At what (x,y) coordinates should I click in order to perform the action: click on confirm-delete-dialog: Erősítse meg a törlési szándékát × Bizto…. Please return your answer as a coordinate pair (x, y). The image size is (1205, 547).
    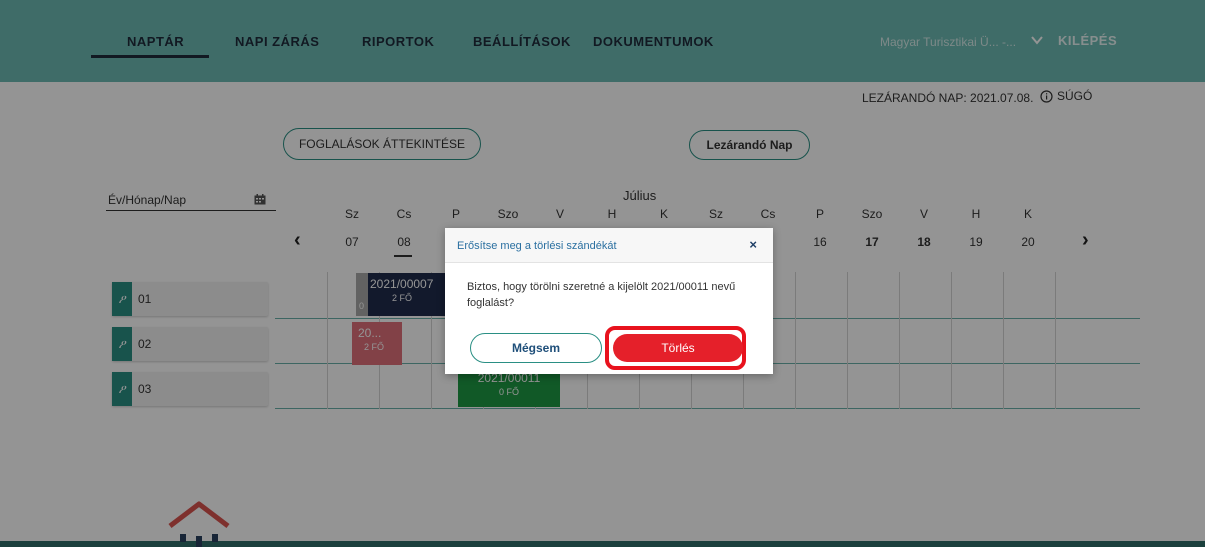
    Looking at the image, I should click on (609, 301).